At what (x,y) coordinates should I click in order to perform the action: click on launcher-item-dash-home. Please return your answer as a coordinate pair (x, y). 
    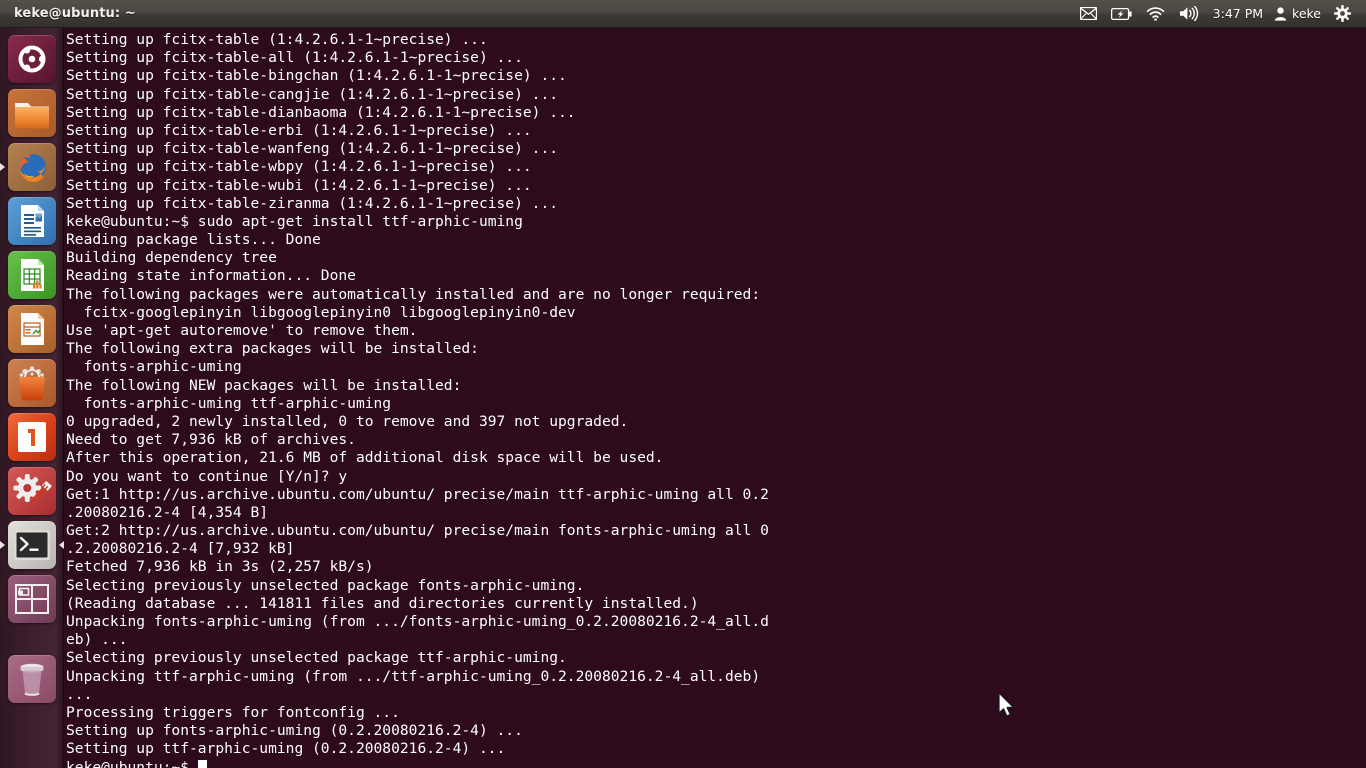
    Looking at the image, I should click on (32, 59).